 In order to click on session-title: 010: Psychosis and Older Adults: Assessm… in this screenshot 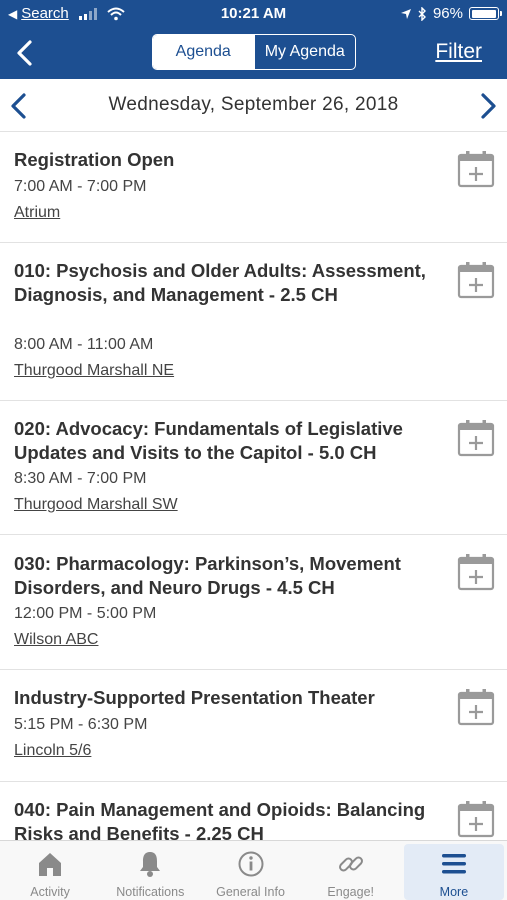, I will do `click(220, 282)`.